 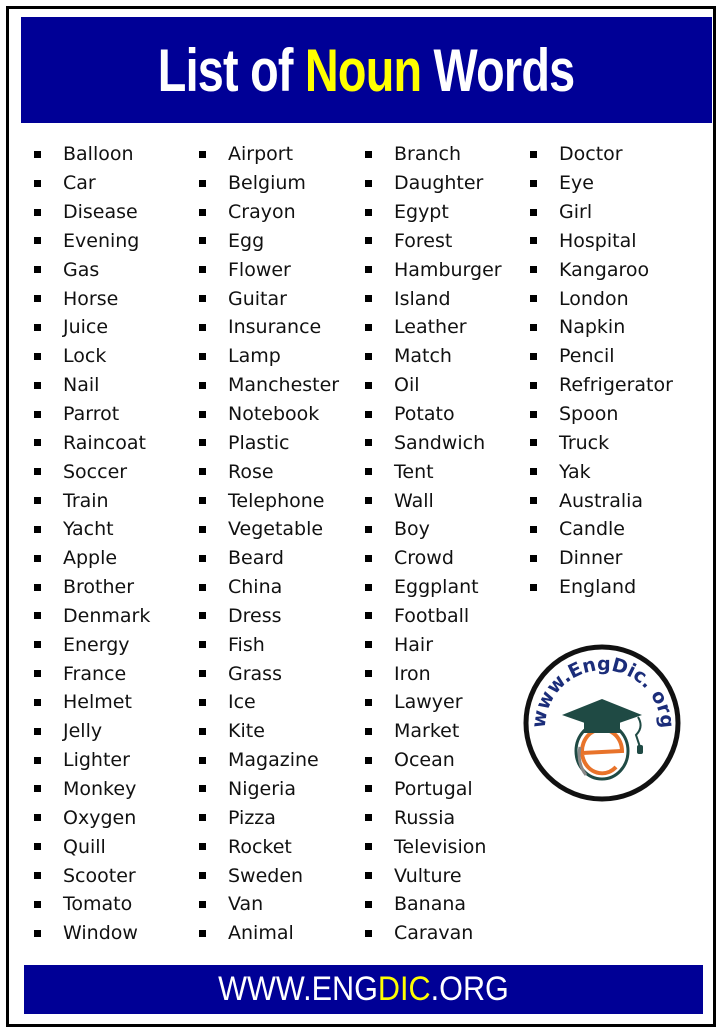 I want to click on footer-highlight: DIC, so click(x=404, y=989).